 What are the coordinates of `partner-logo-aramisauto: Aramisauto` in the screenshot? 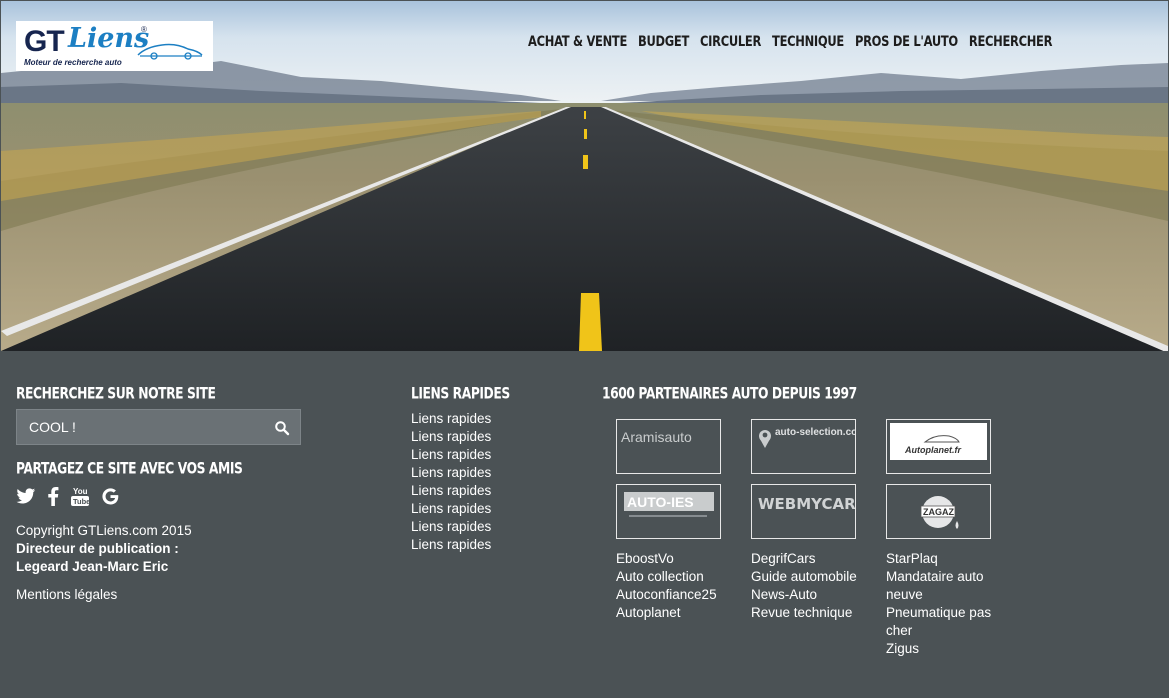 It's located at (668, 446).